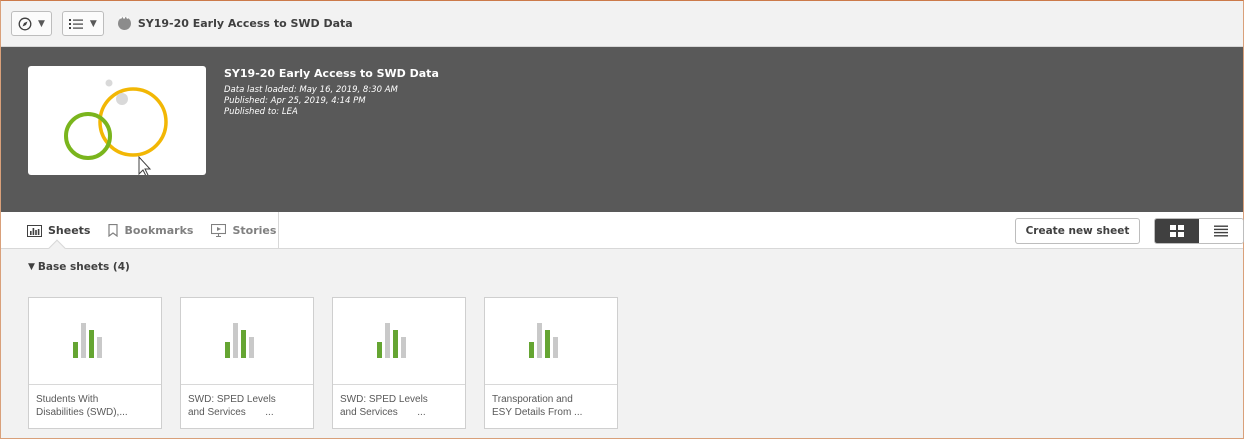 The width and height of the screenshot is (1244, 439). I want to click on list-view-button, so click(1221, 231).